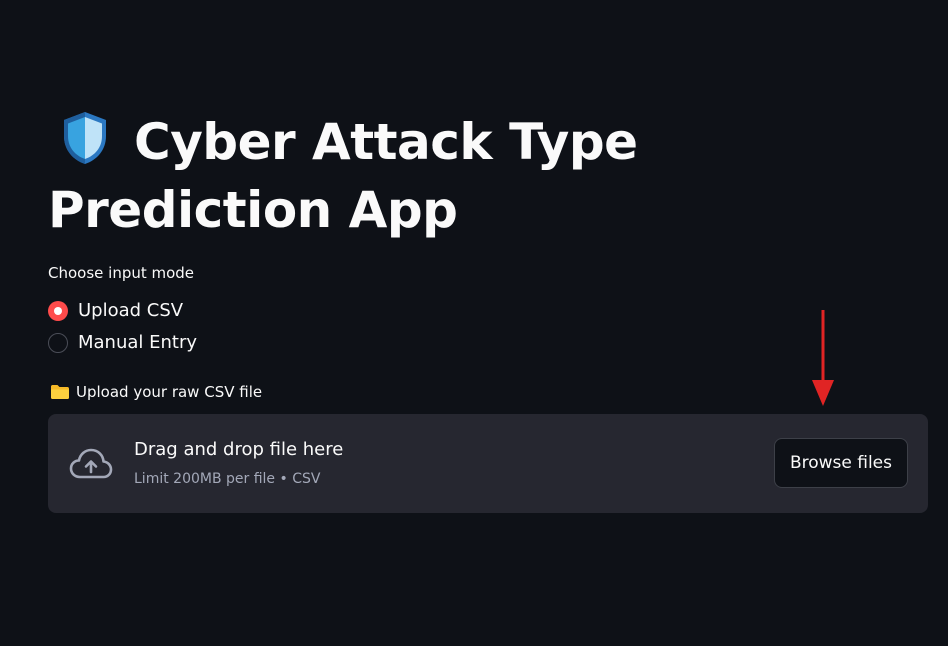 Image resolution: width=948 pixels, height=646 pixels. What do you see at coordinates (239, 449) in the screenshot?
I see `dropzone-title: Drag and drop file here` at bounding box center [239, 449].